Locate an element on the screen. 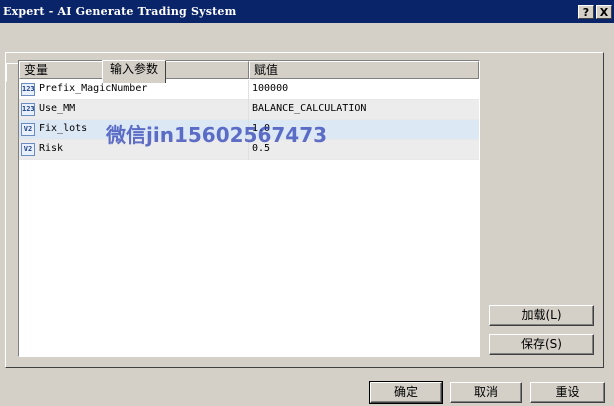 The width and height of the screenshot is (614, 406). variable-name: Use_MM is located at coordinates (57, 108).